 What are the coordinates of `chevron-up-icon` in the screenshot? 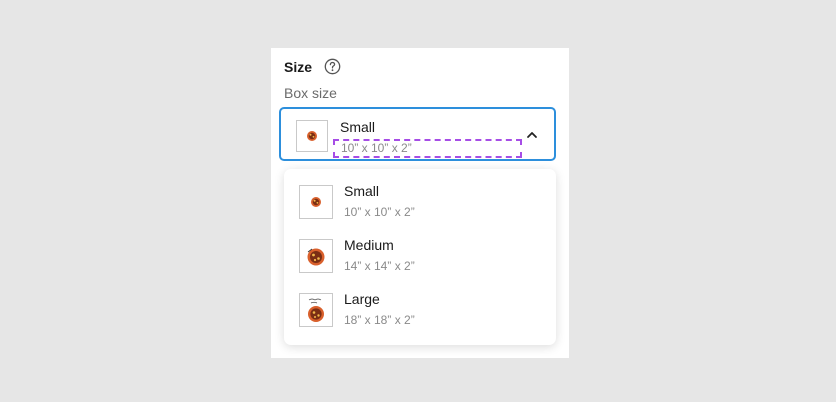 It's located at (532, 134).